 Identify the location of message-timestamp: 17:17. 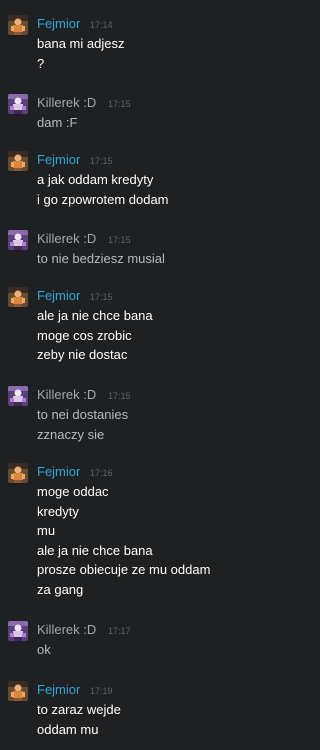
(119, 631).